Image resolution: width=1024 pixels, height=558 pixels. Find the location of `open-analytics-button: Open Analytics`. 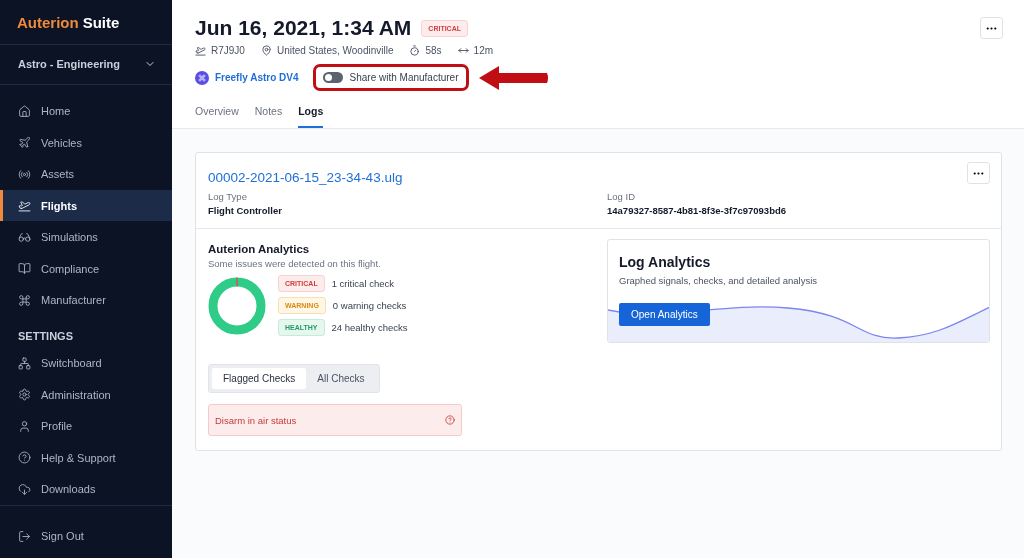

open-analytics-button: Open Analytics is located at coordinates (664, 314).